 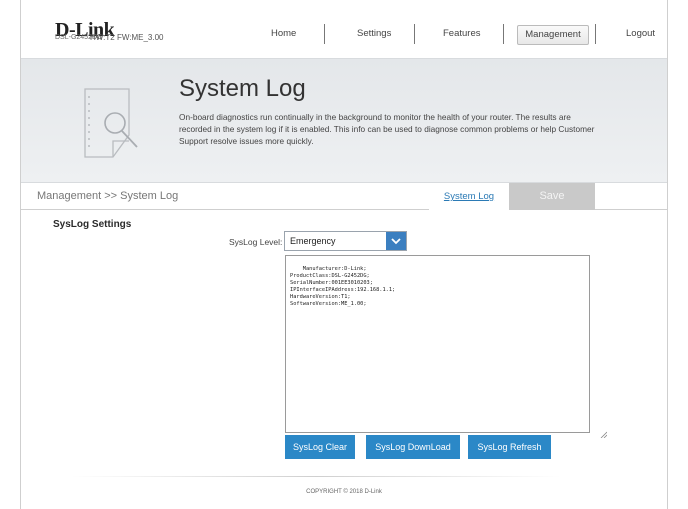 What do you see at coordinates (396, 241) in the screenshot?
I see `chevron-down-icon` at bounding box center [396, 241].